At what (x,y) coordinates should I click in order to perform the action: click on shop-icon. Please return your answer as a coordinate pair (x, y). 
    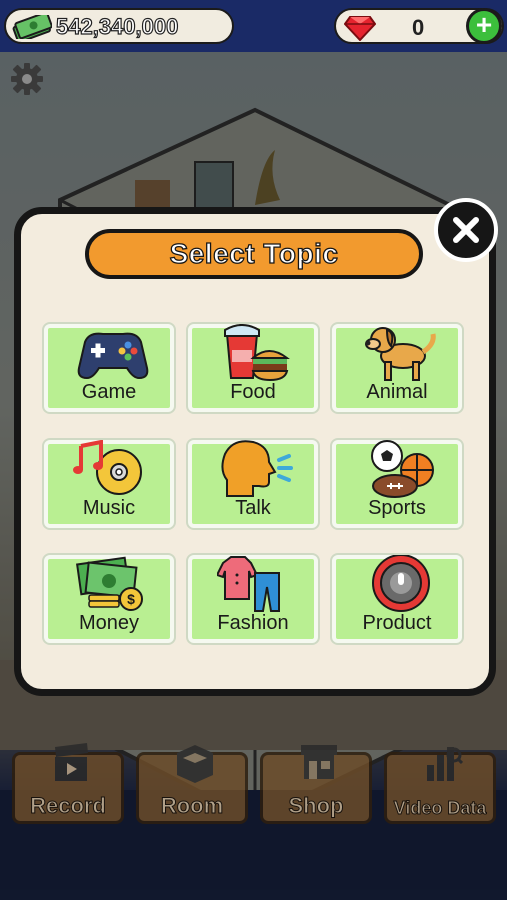
    Looking at the image, I should click on (319, 762).